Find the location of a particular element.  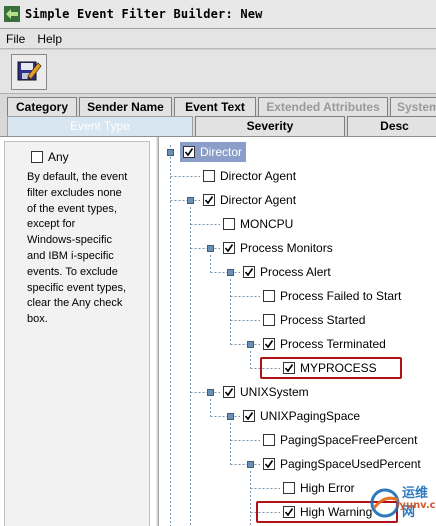

tree-node-process-alert: Process Alert is located at coordinates (287, 272).